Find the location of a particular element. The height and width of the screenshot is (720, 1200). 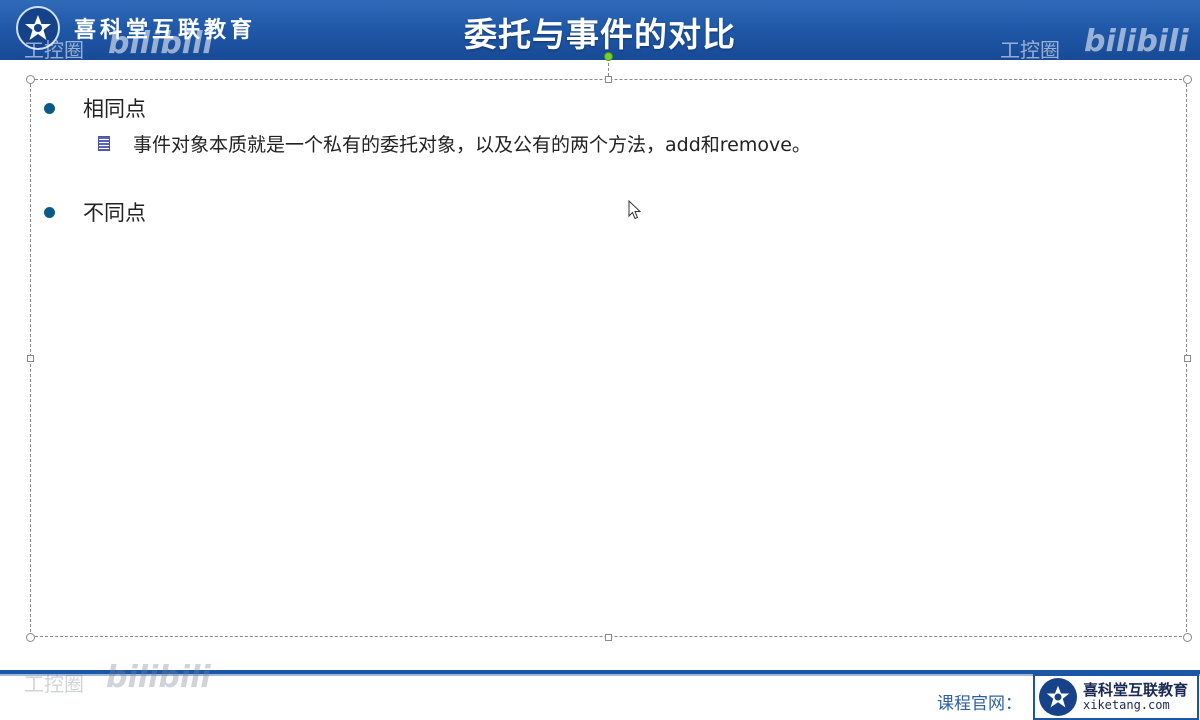

footer-logo-url: xiketang.com is located at coordinates (1126, 704).